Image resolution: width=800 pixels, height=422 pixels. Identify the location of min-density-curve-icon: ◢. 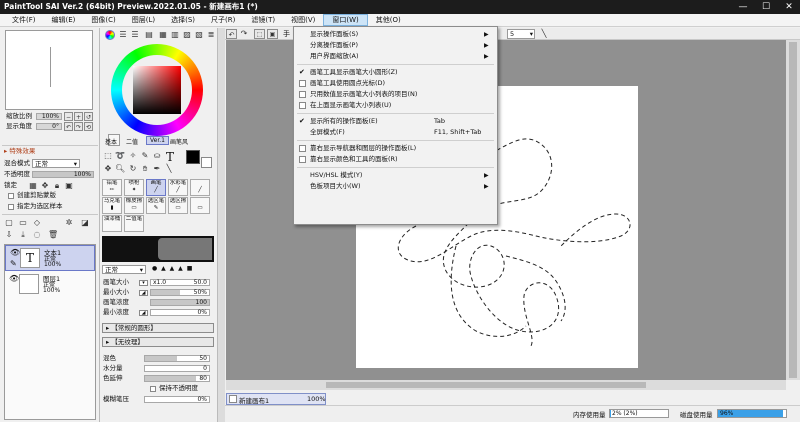
(143, 313).